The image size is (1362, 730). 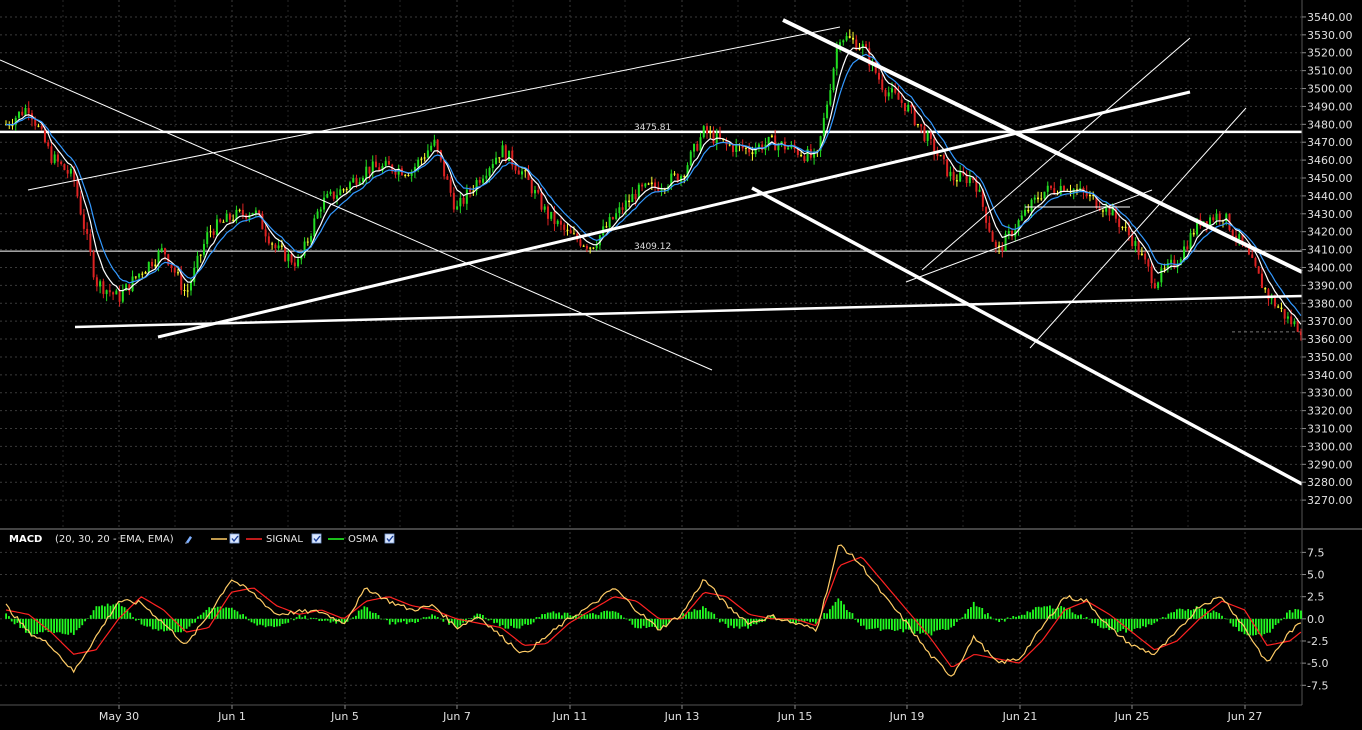 What do you see at coordinates (389, 538) in the screenshot?
I see `osma-visibility-checkbox` at bounding box center [389, 538].